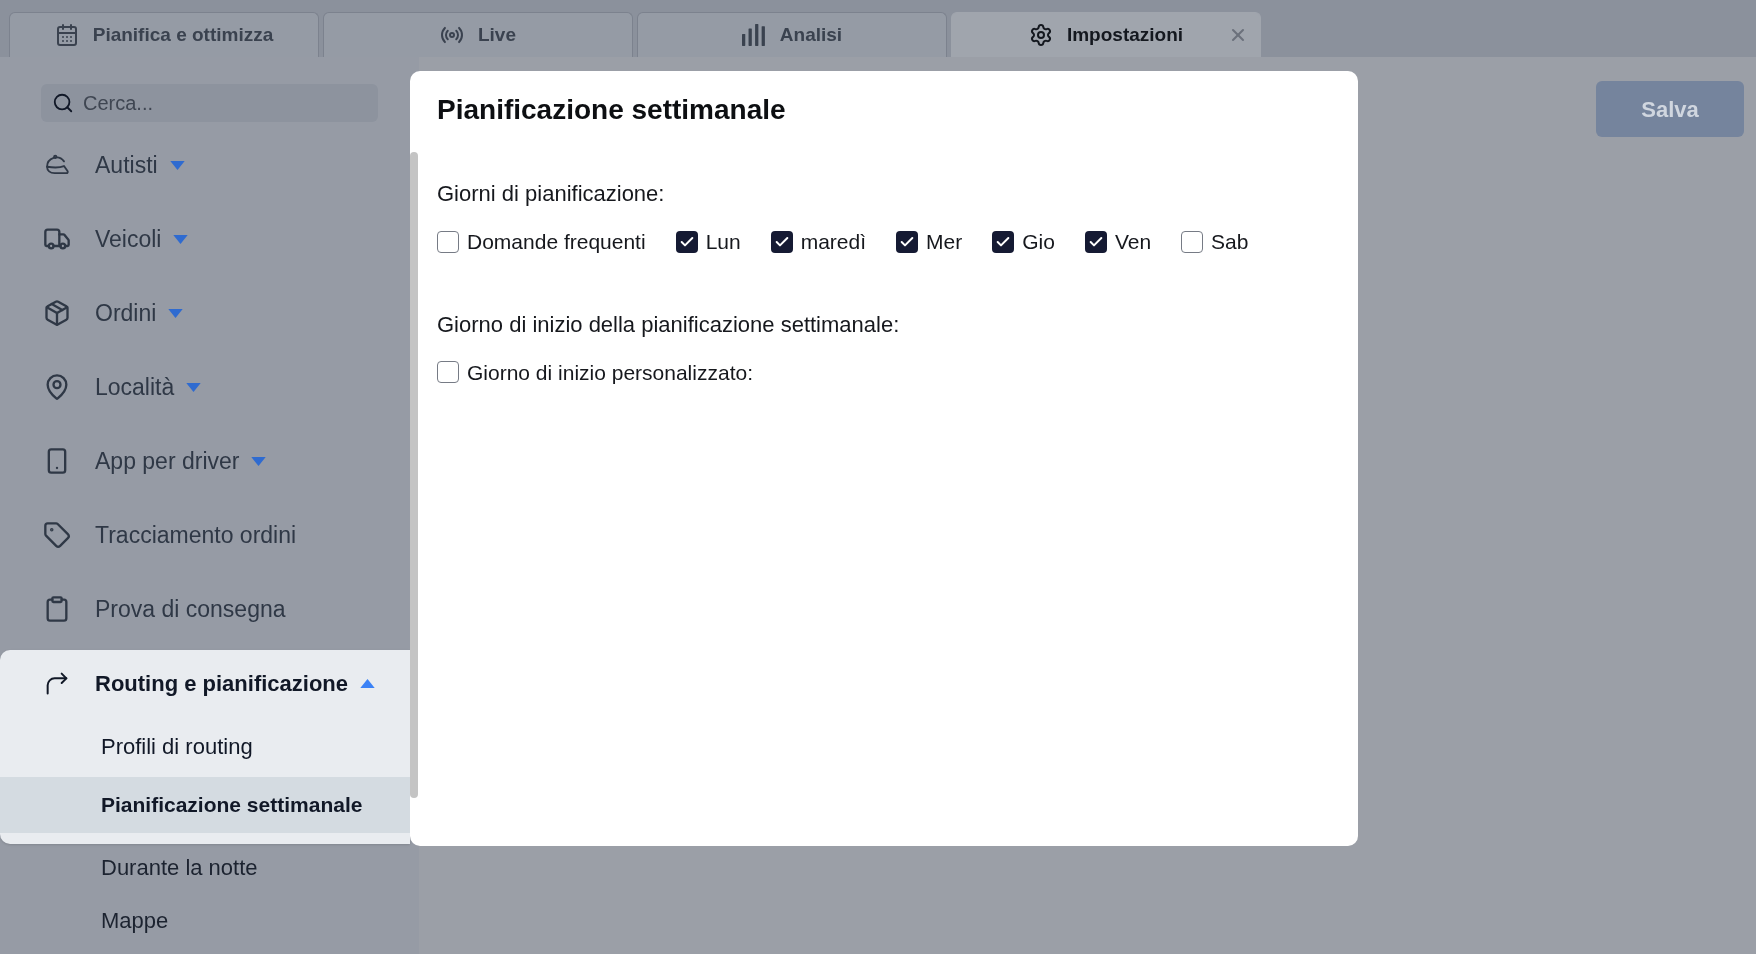  What do you see at coordinates (205, 165) in the screenshot?
I see `sidebar-item: Autisti` at bounding box center [205, 165].